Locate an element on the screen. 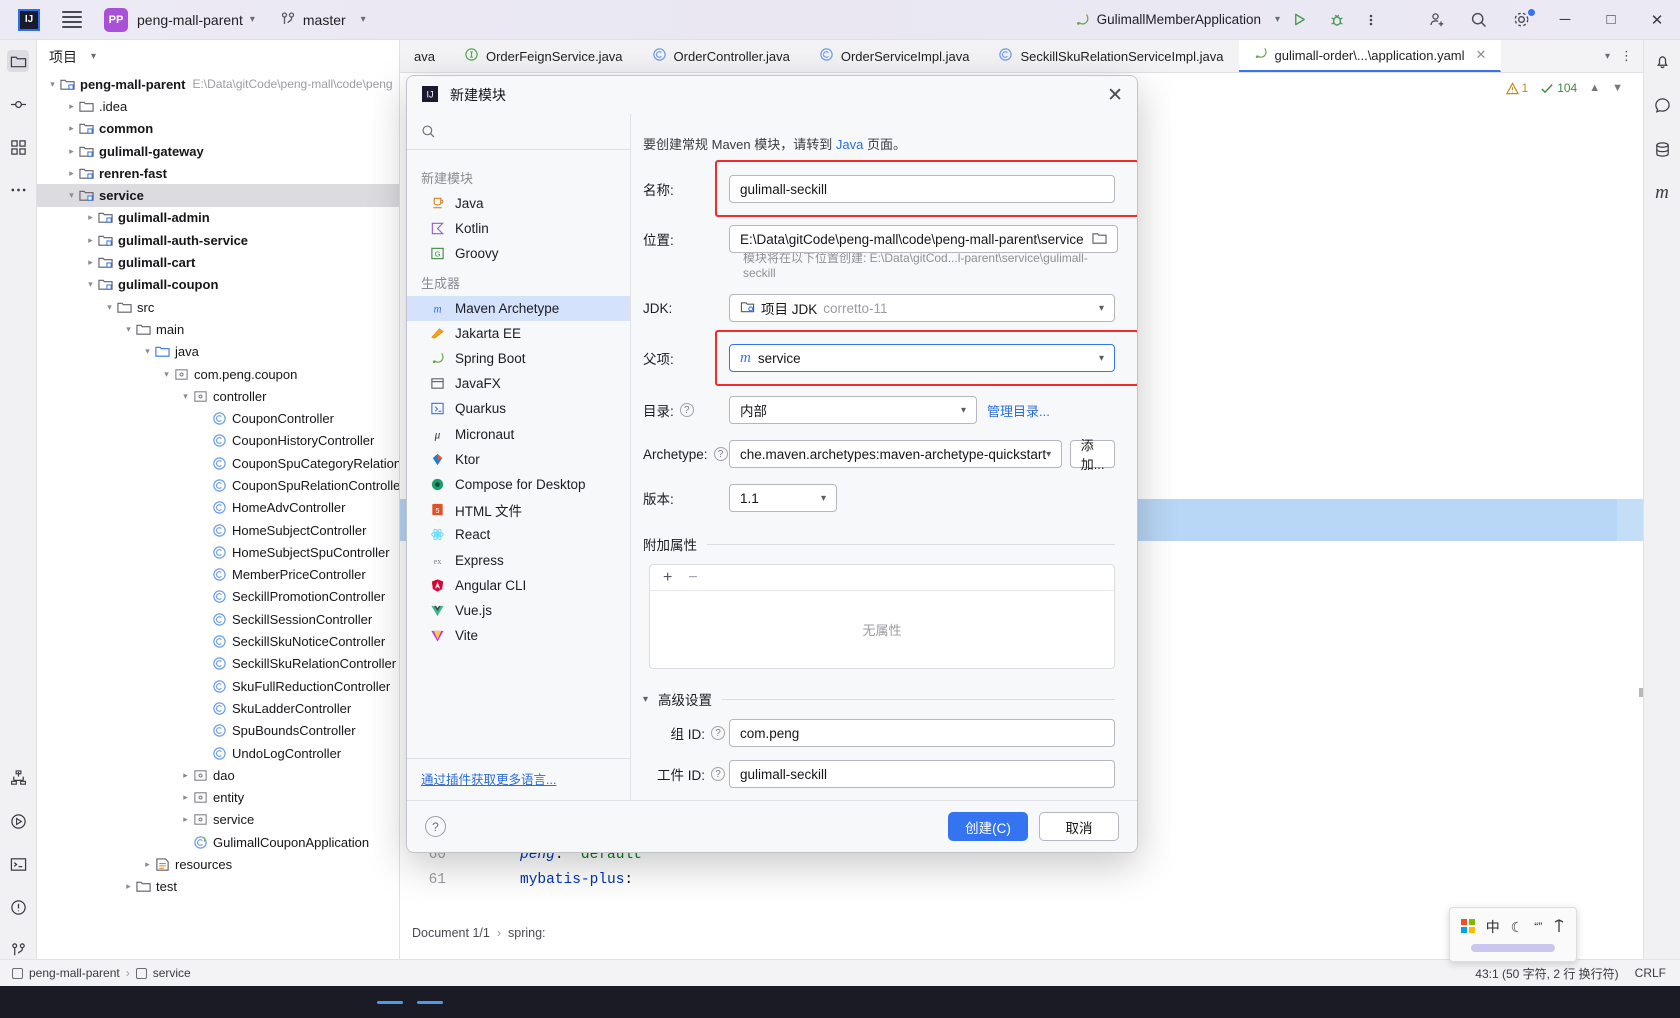 Image resolution: width=1680 pixels, height=1018 pixels. properties-toolbar: + − is located at coordinates (882, 578).